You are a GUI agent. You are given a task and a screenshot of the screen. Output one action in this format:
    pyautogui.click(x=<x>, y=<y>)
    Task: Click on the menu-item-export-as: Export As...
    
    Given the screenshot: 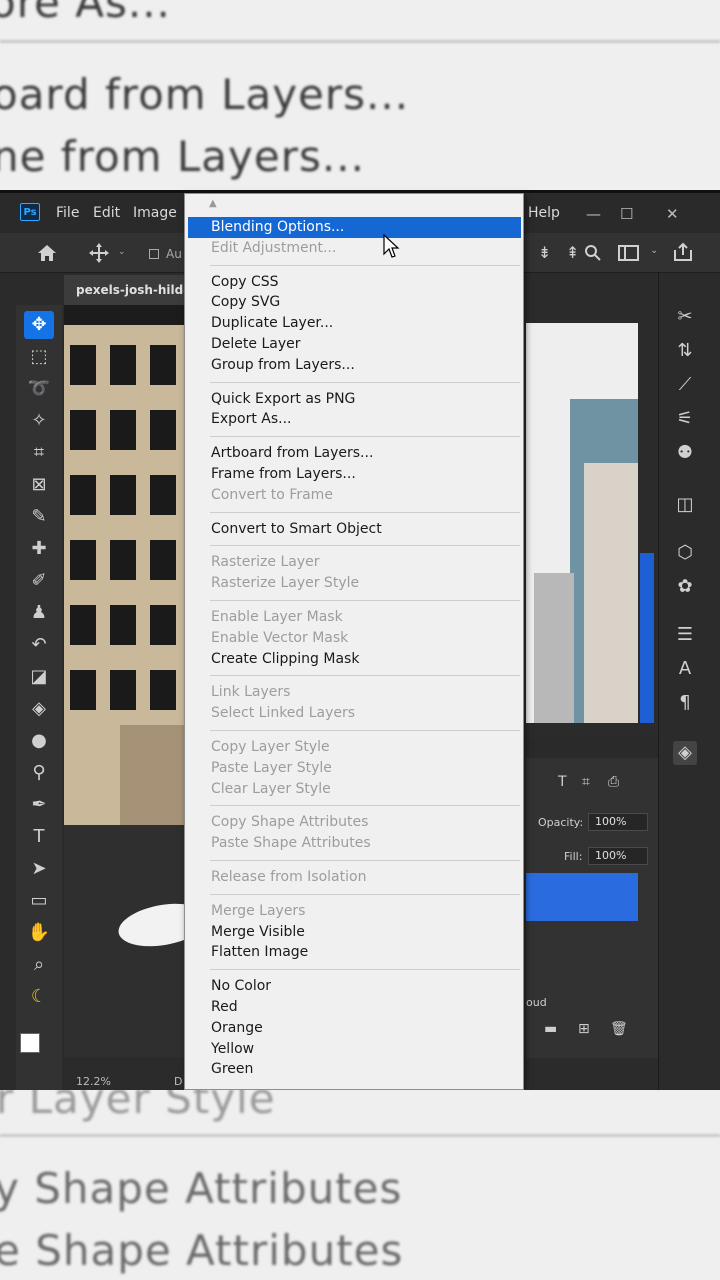 What is the action you would take?
    pyautogui.click(x=354, y=419)
    